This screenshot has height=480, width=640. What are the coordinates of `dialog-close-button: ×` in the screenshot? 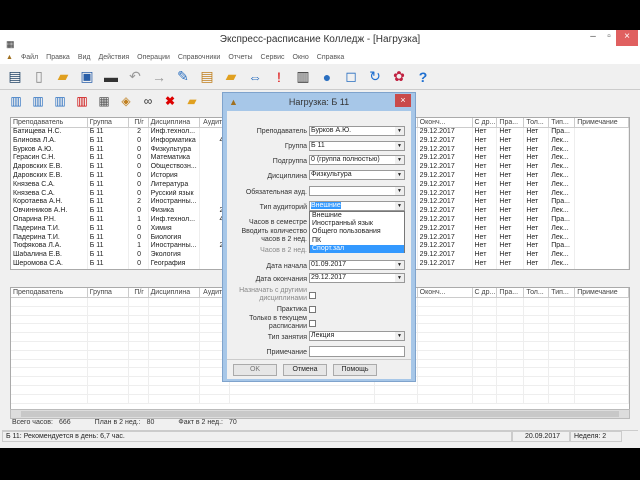 It's located at (403, 100).